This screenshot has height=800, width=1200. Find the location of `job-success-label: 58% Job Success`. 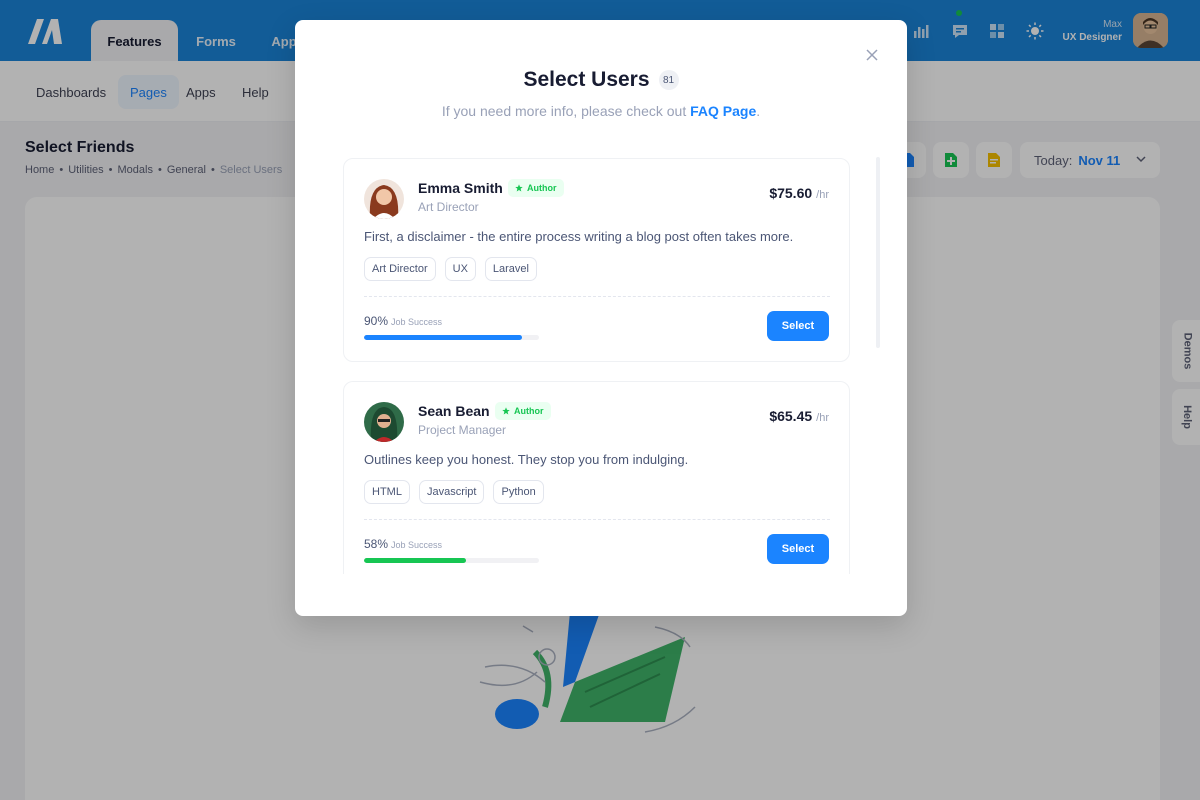

job-success-label: 58% Job Success is located at coordinates (403, 544).